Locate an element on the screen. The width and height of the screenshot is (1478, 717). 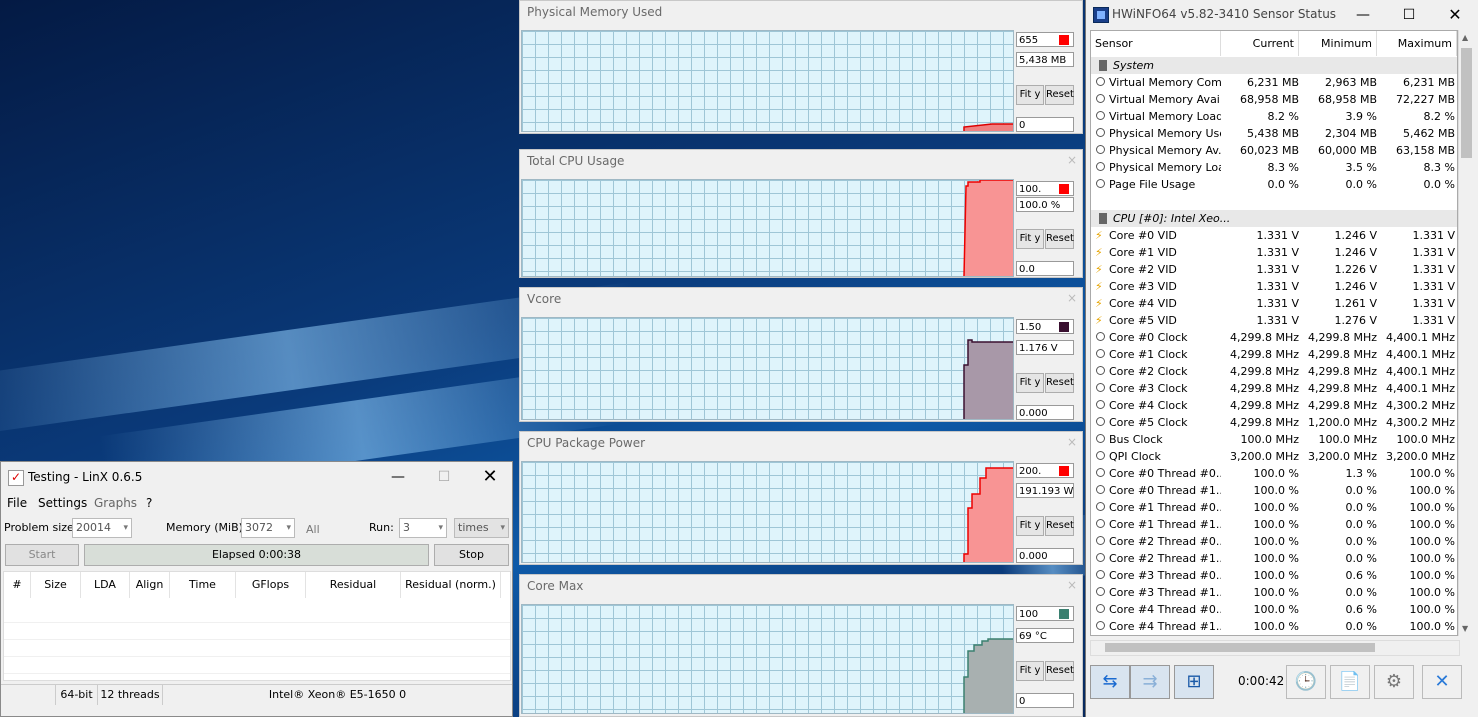
menu-settings: Settings is located at coordinates (62, 503).